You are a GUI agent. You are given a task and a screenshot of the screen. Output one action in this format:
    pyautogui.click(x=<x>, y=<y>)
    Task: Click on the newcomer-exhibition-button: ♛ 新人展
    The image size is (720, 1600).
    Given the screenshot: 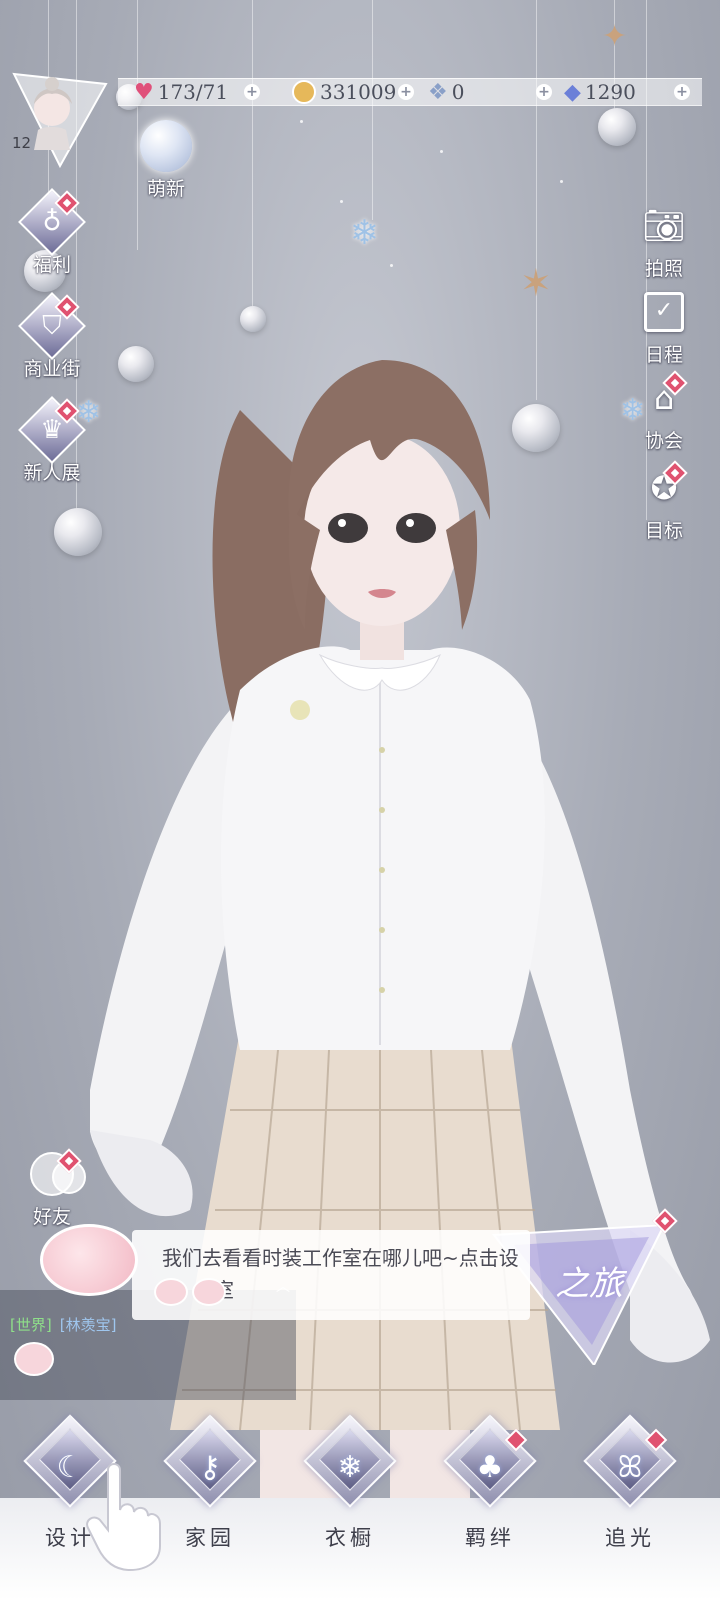 What is the action you would take?
    pyautogui.click(x=52, y=440)
    